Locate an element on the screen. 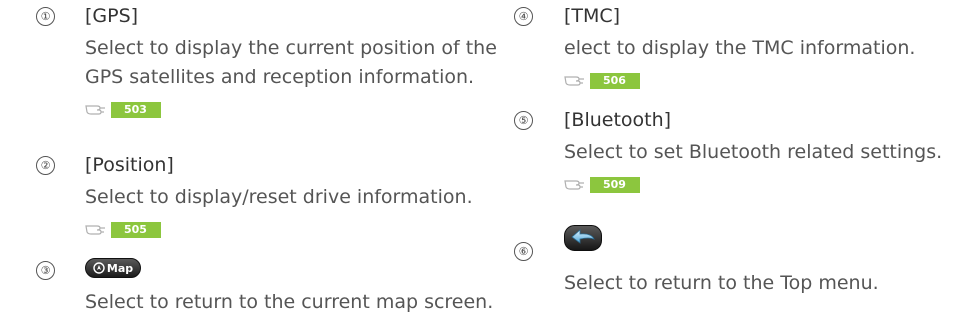  page-reference: 509 is located at coordinates (602, 185).